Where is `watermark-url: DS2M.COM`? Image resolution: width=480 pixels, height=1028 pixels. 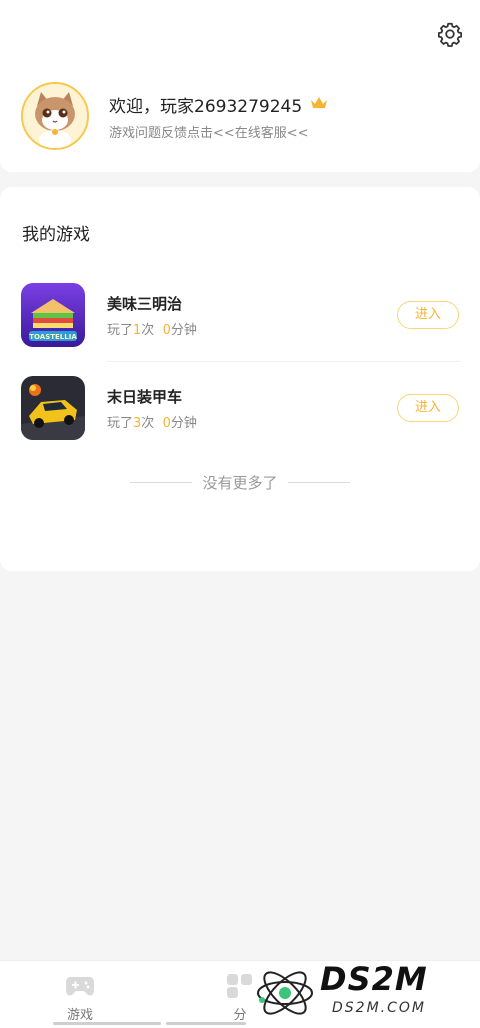 watermark-url: DS2M.COM is located at coordinates (379, 1008).